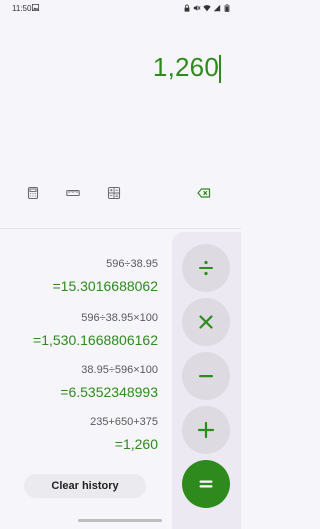  What do you see at coordinates (109, 382) in the screenshot?
I see `history-item: 38.95÷596×100 =6.5352348993` at bounding box center [109, 382].